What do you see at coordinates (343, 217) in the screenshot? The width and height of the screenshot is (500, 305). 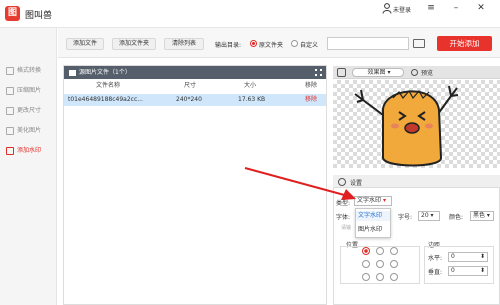 I see `font-label: 字体:` at bounding box center [343, 217].